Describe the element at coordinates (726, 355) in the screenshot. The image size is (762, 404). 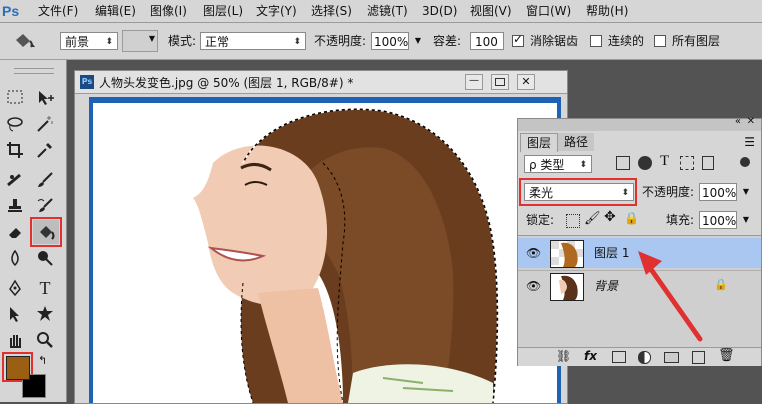
I see `trash-icon: 🗑` at that location.